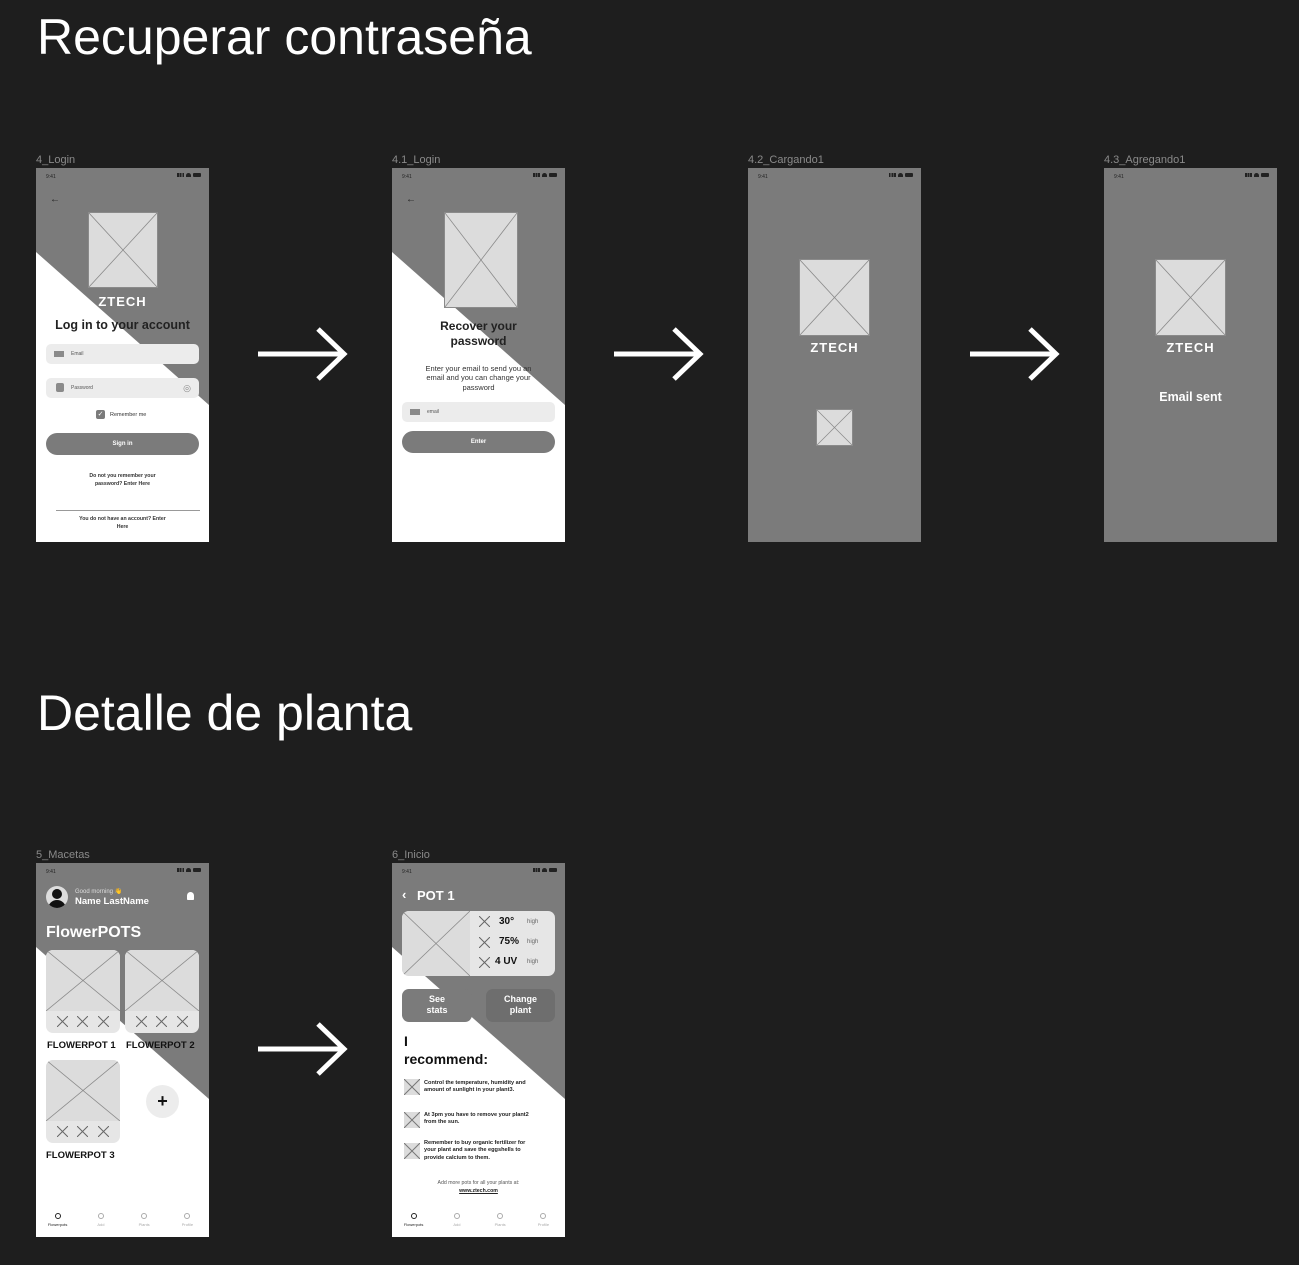  I want to click on ztech-logo: ZTECH, so click(122, 301).